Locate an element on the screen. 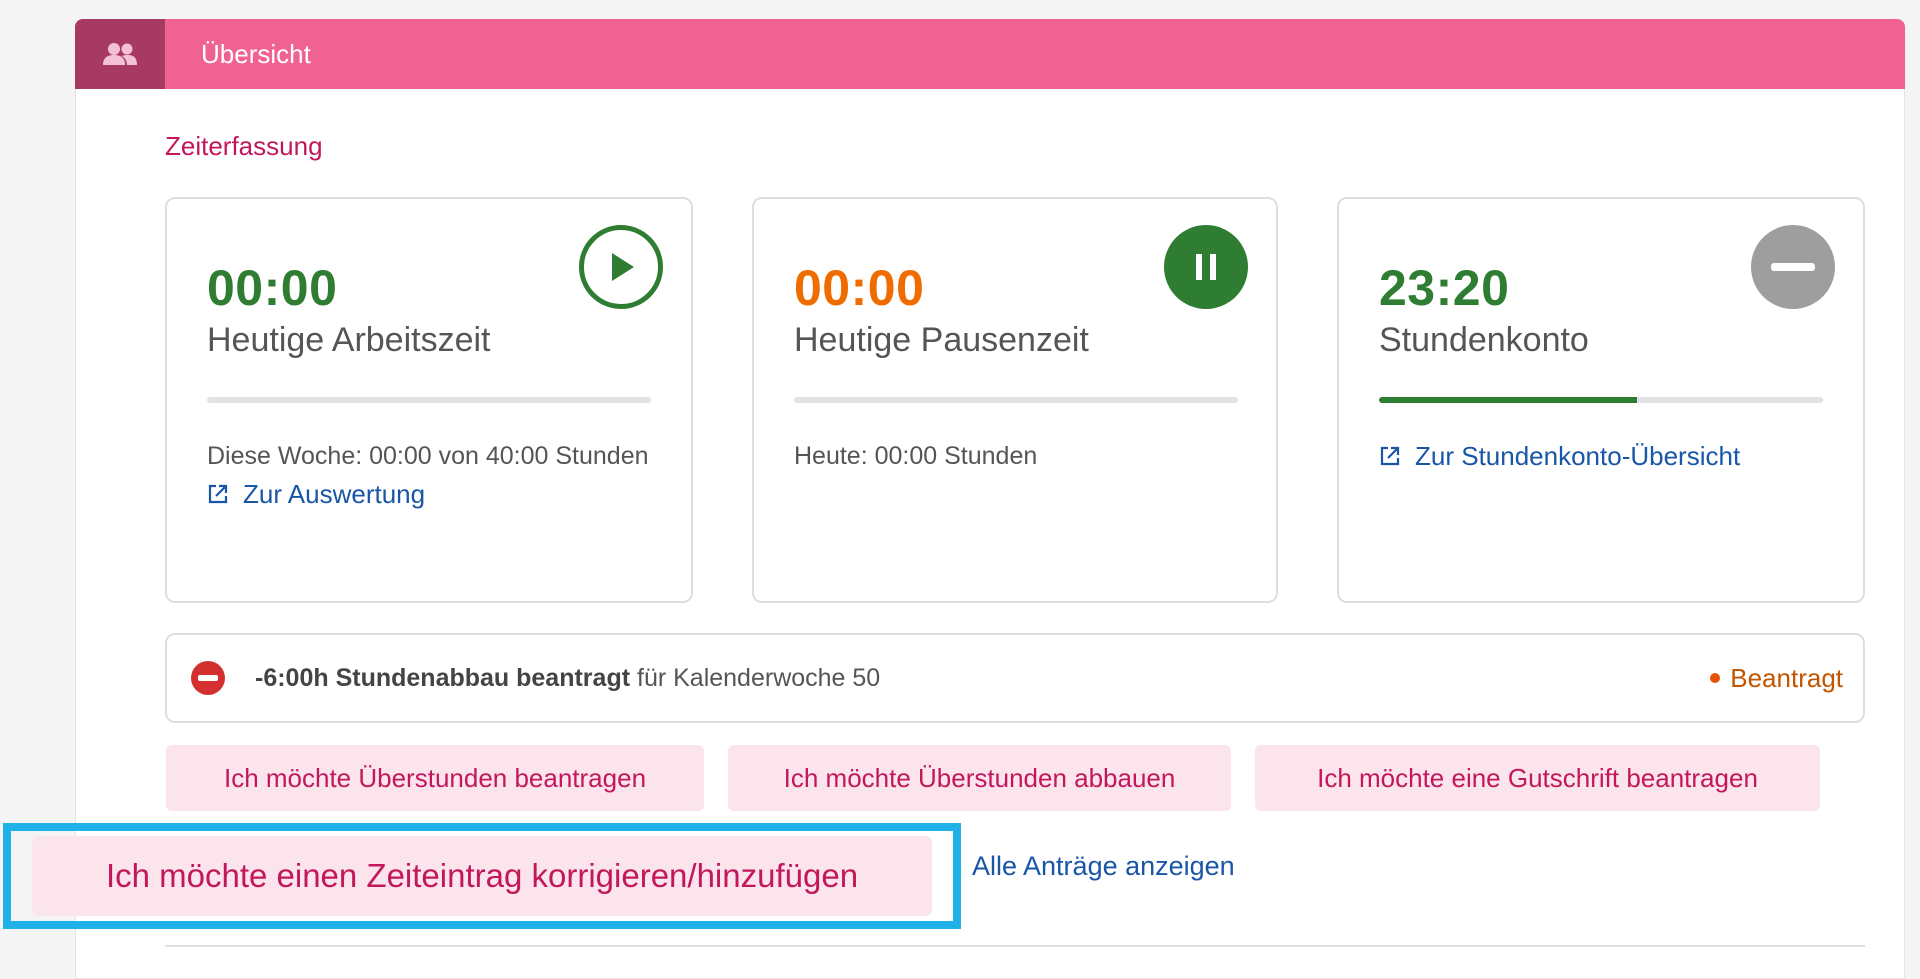 This screenshot has width=1920, height=979. pause-icon is located at coordinates (1206, 267).